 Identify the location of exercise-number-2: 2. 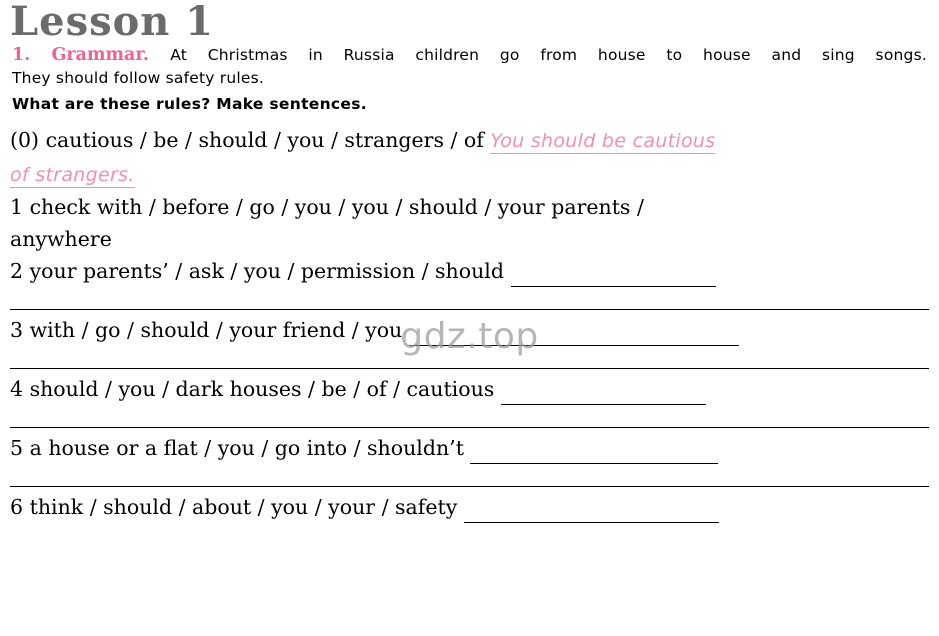
(17, 271).